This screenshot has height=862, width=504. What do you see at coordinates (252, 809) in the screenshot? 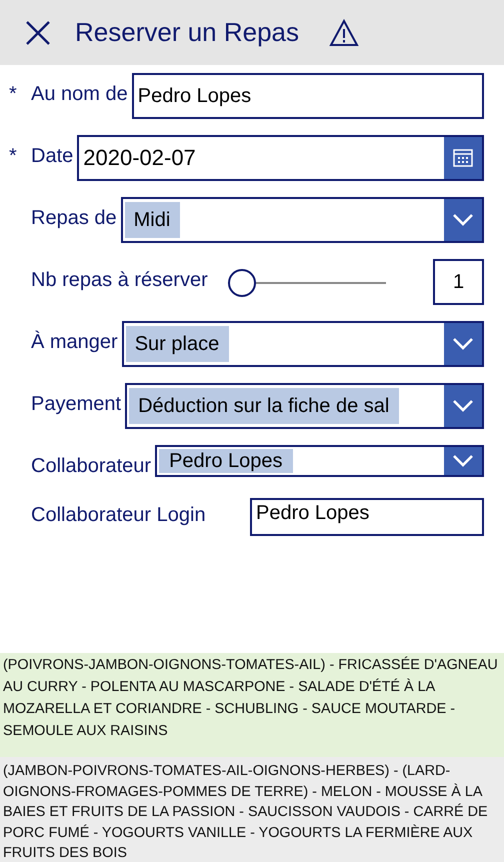
I see `meal-menu-item: (JAMBON-POIVRONS-TOMATES-AIL-OIGNONS-HERBES) - (LARD-OIGNONS-FROMAGES-POMMES DE TERRE) - MELON - MOUSSE À LA BAIES ET FRUITS DE LA PASSION - SAUCISSON VAUDOIS - CARRÉ DE PORC FUMÉ - YOGOURTS VANILLE - YOGOURTS LA FERMIÈRE AUX FRUITS DES BOIS` at bounding box center [252, 809].